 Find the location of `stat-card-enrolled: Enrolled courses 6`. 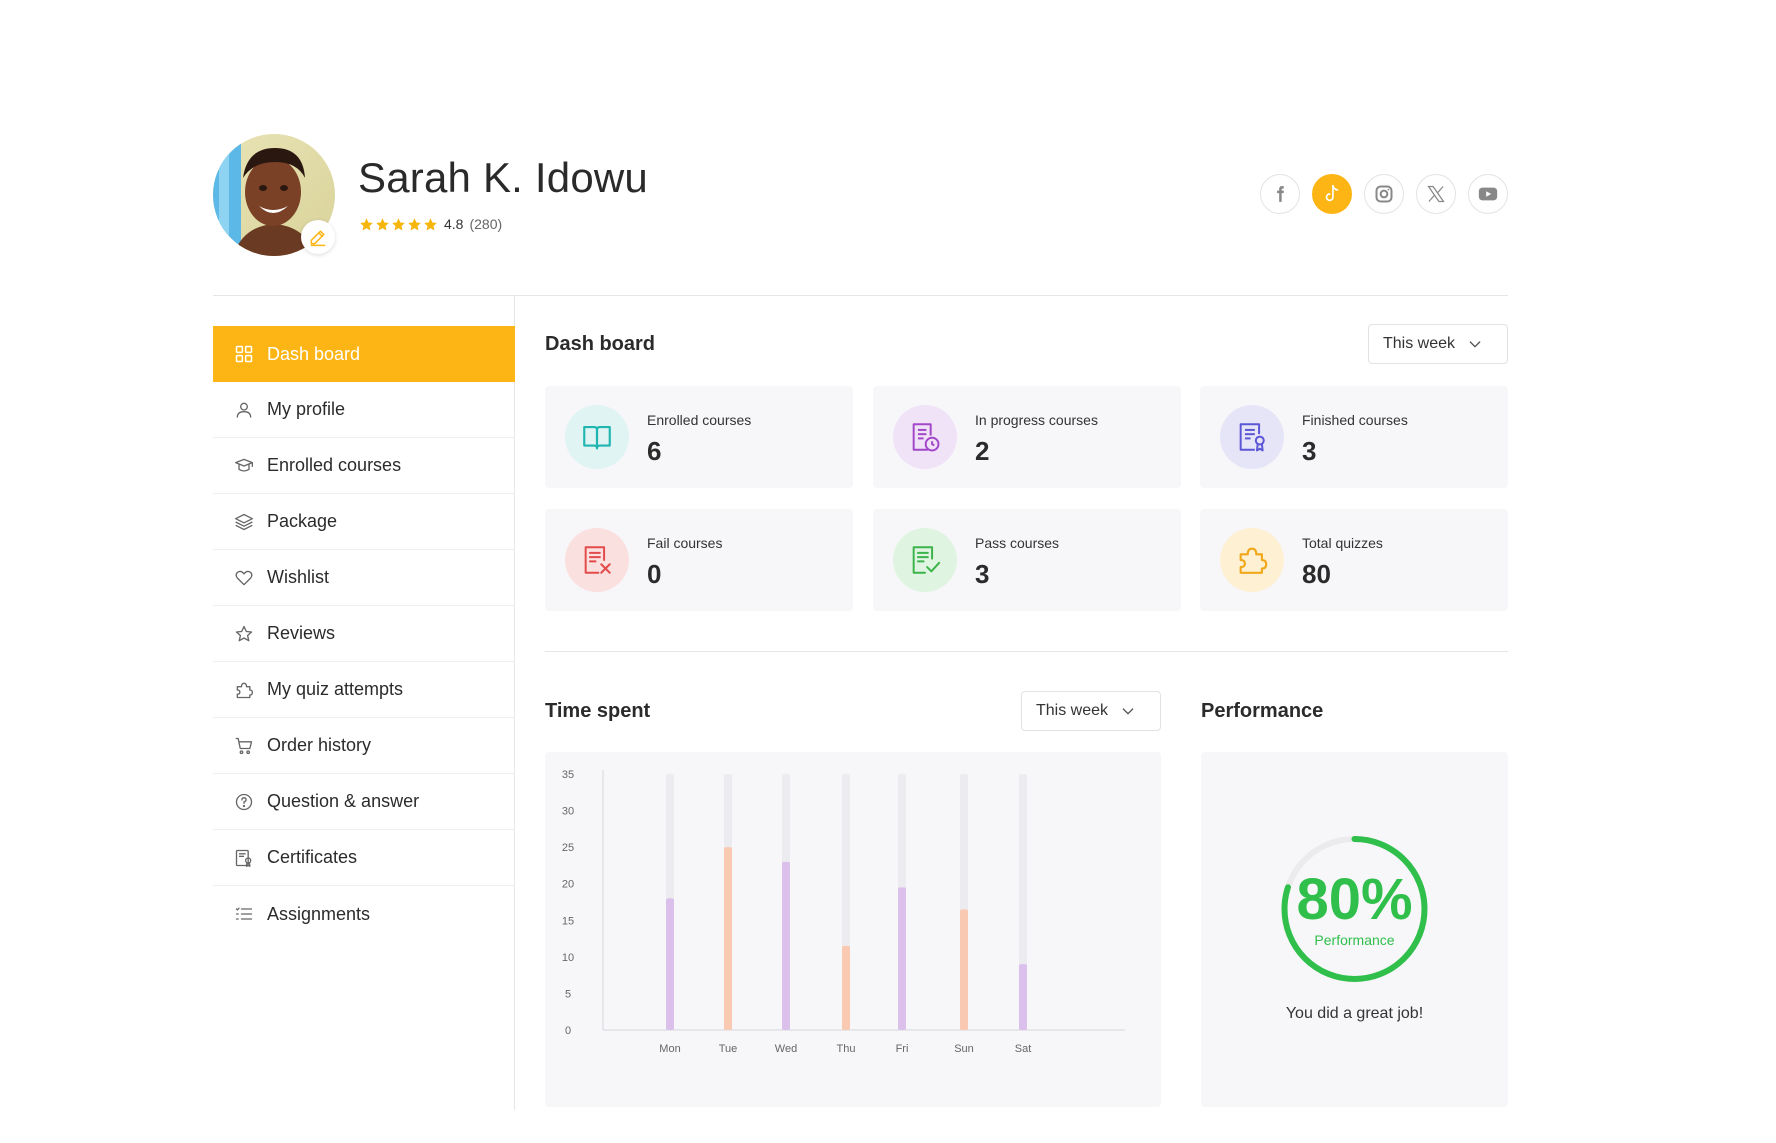

stat-card-enrolled: Enrolled courses 6 is located at coordinates (699, 437).